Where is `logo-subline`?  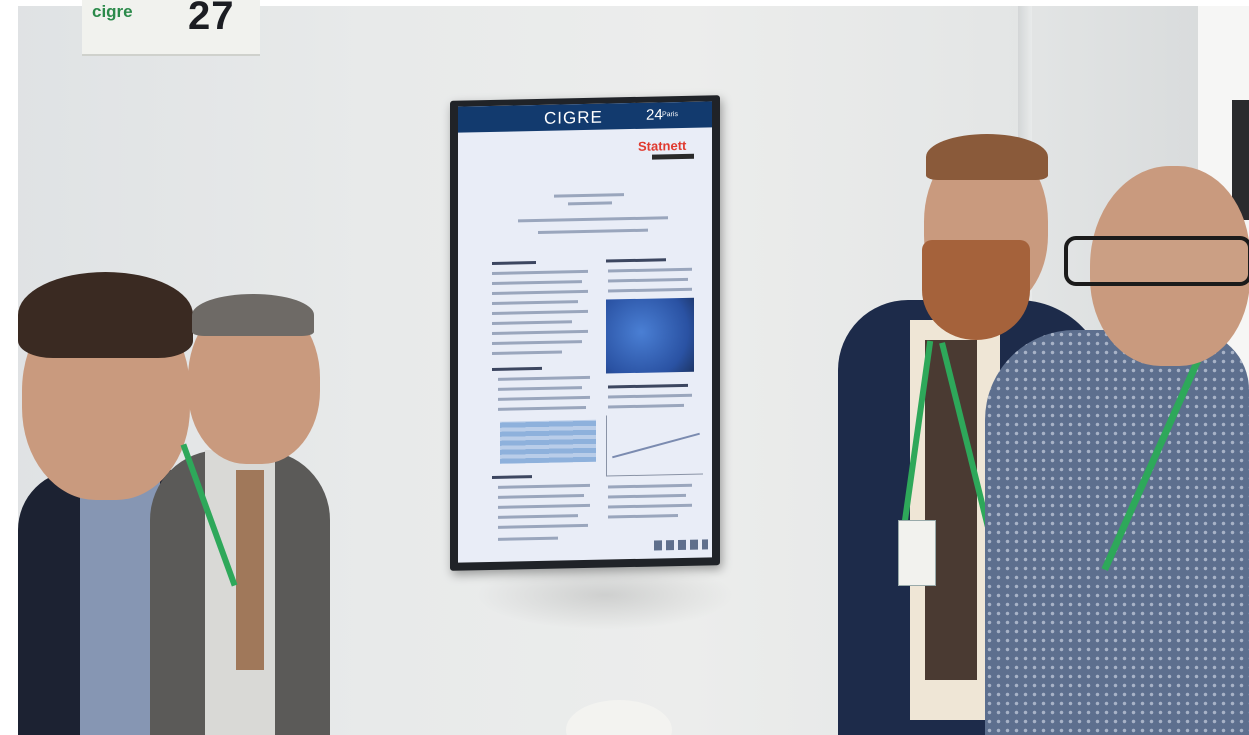
logo-subline is located at coordinates (673, 156).